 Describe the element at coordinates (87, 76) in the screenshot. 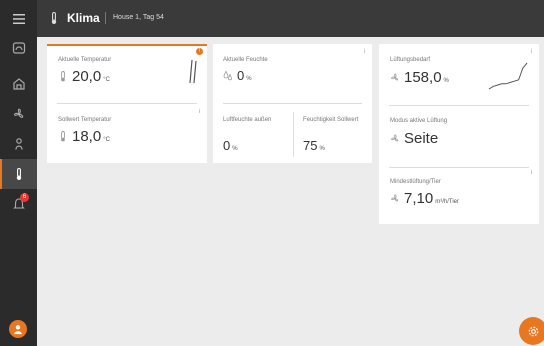

I see `tile-value: 20,0` at that location.